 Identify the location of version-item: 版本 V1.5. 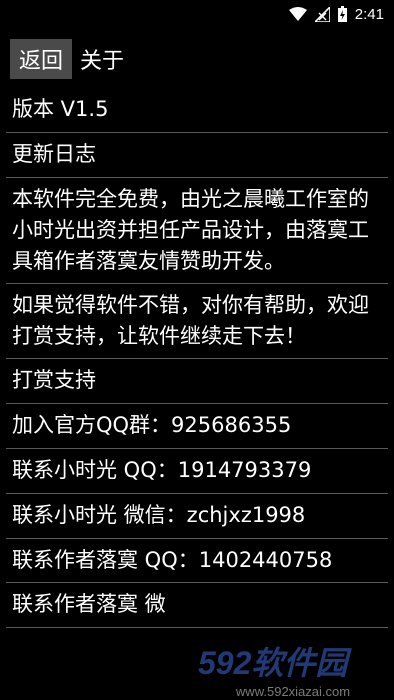
(197, 110).